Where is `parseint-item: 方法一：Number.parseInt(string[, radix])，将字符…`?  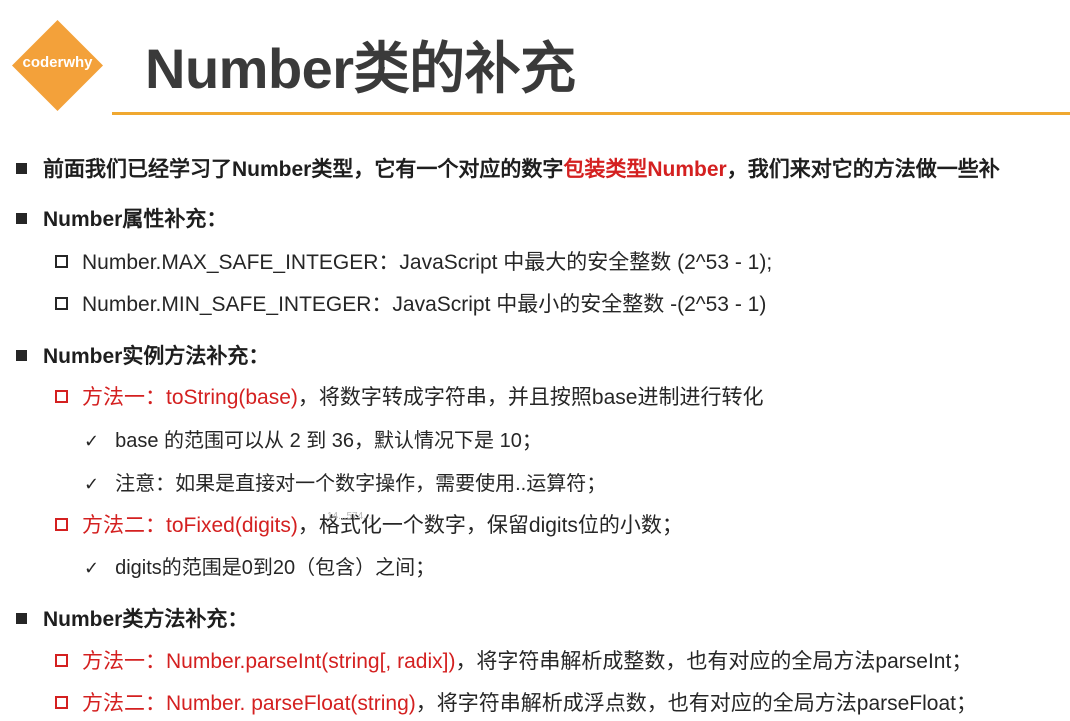 parseint-item: 方法一：Number.parseInt(string[, radix])，将字符… is located at coordinates (513, 660).